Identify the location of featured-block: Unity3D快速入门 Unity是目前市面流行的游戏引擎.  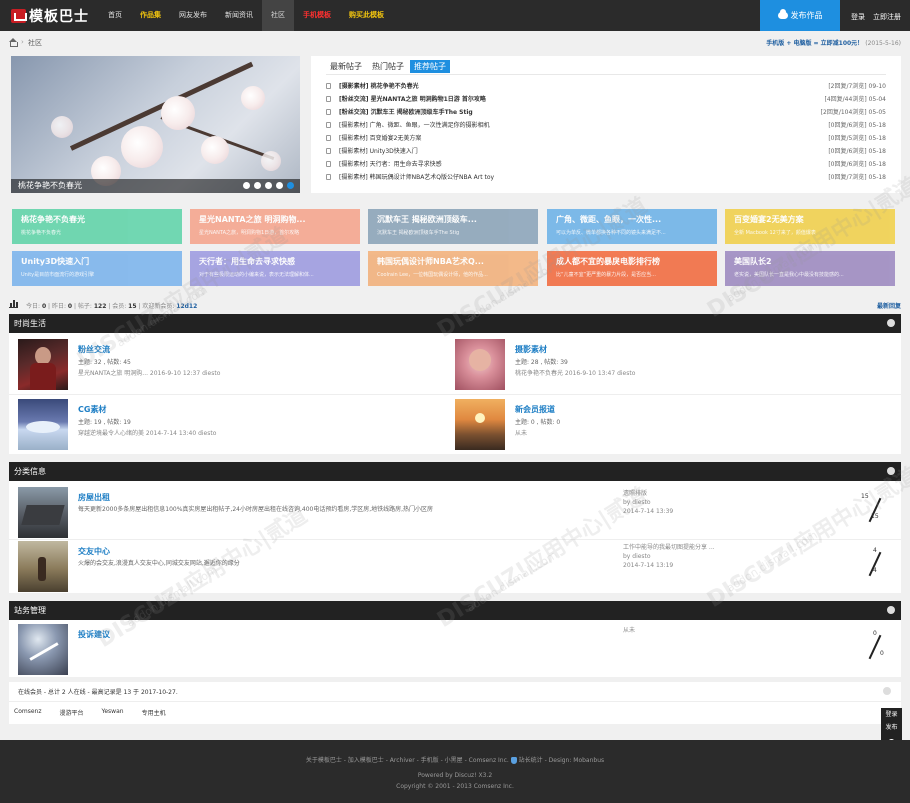
(97, 268).